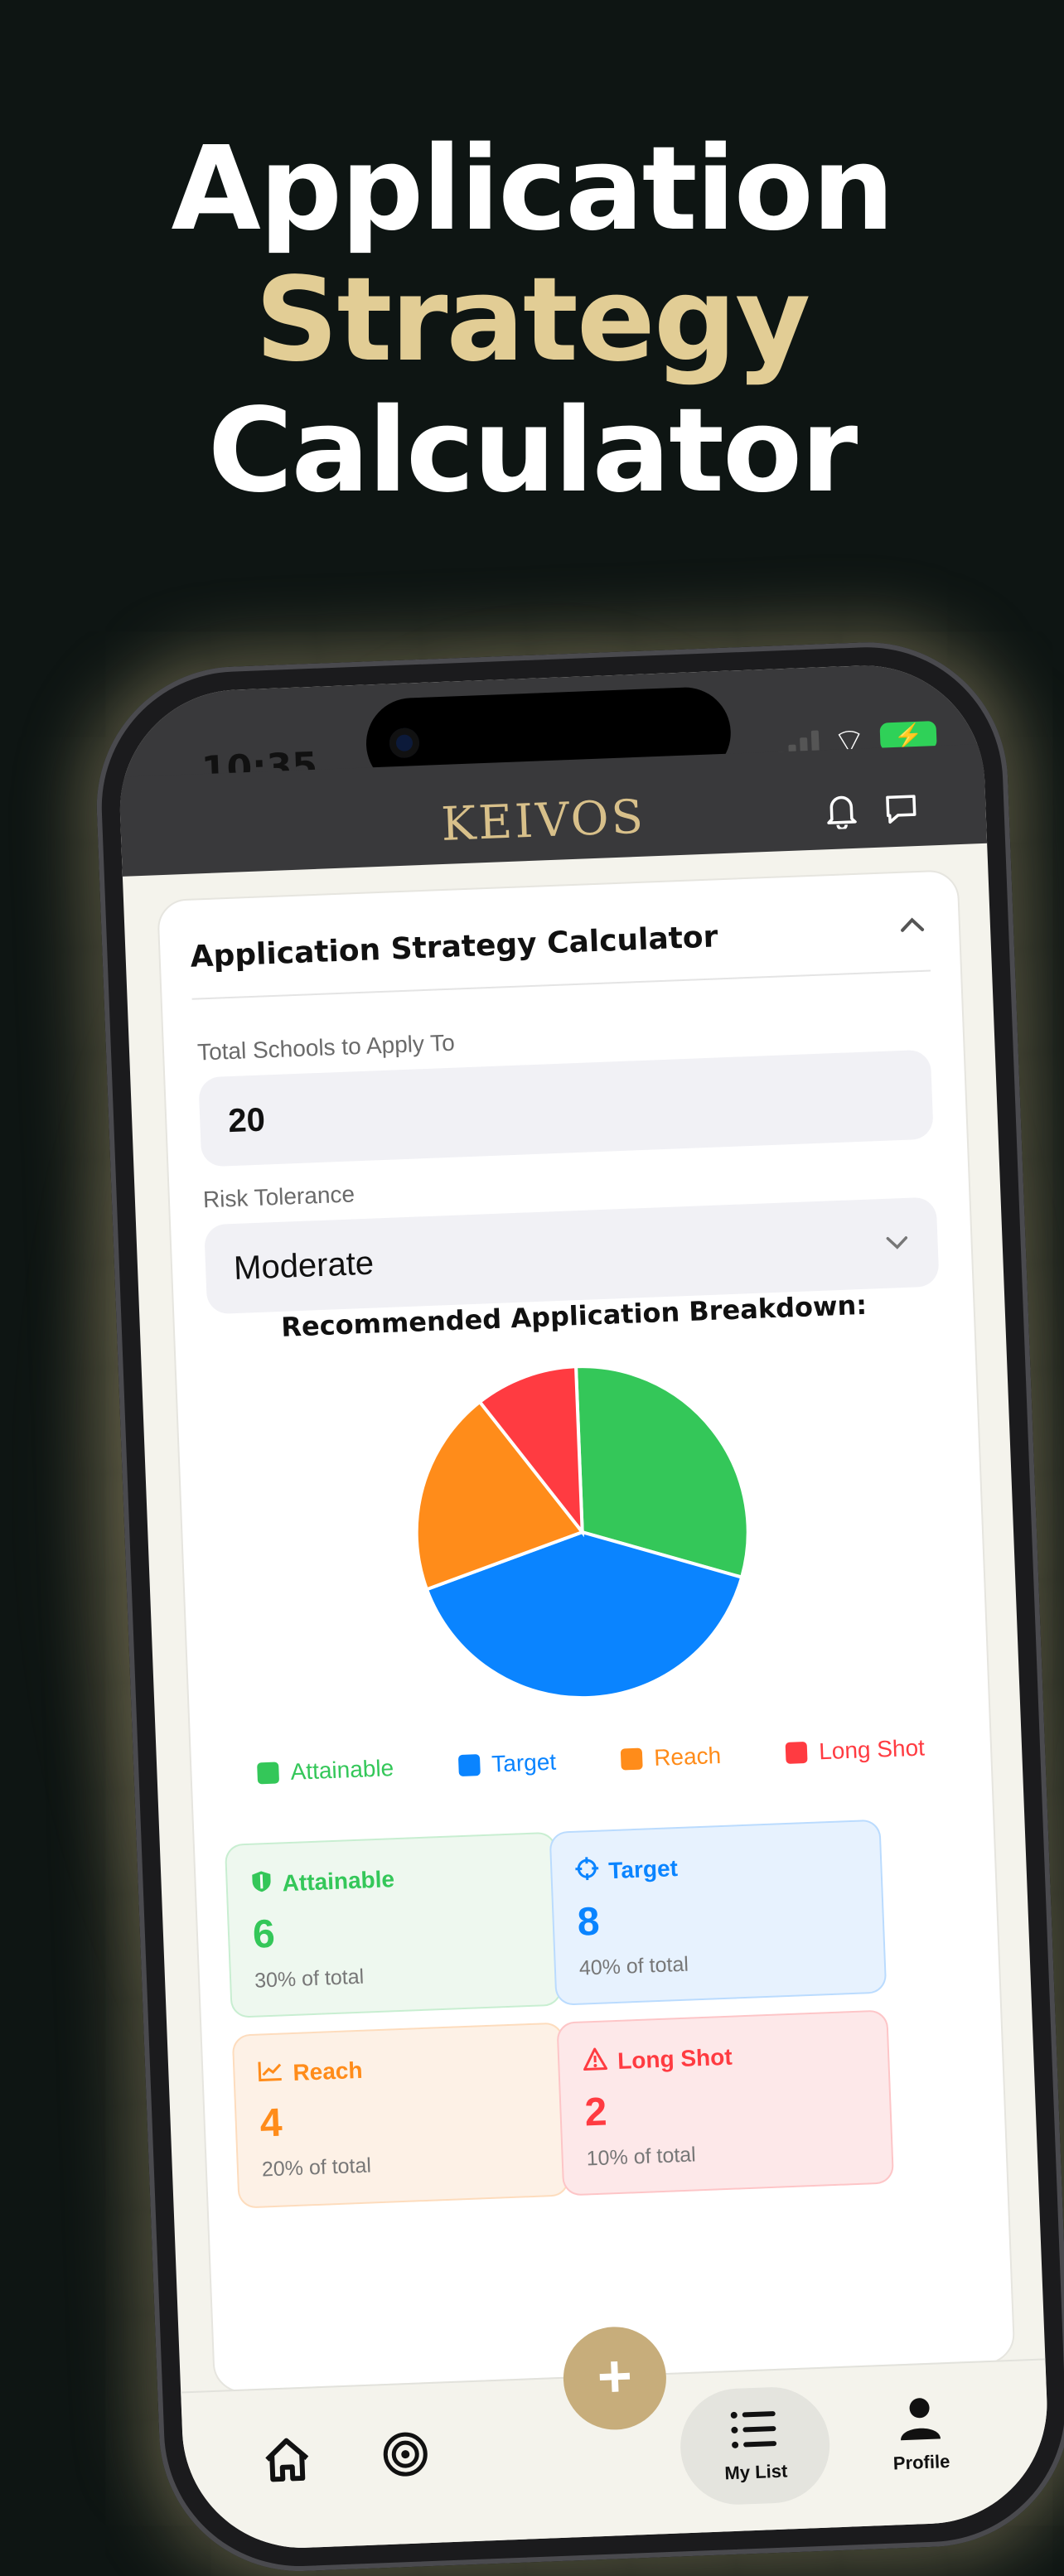  What do you see at coordinates (246, 1120) in the screenshot?
I see `total-schools-value: 20` at bounding box center [246, 1120].